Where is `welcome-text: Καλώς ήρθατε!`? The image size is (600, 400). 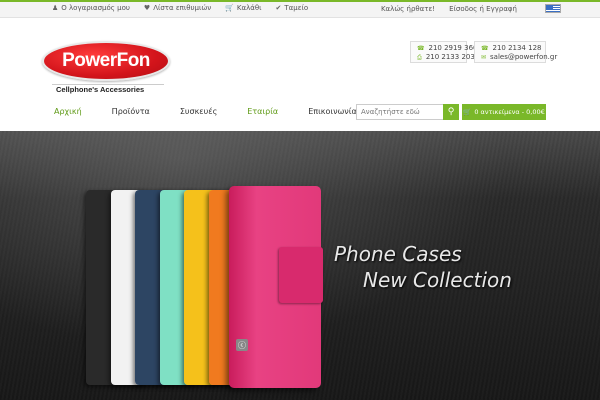
welcome-text: Καλώς ήρθατε! is located at coordinates (408, 8).